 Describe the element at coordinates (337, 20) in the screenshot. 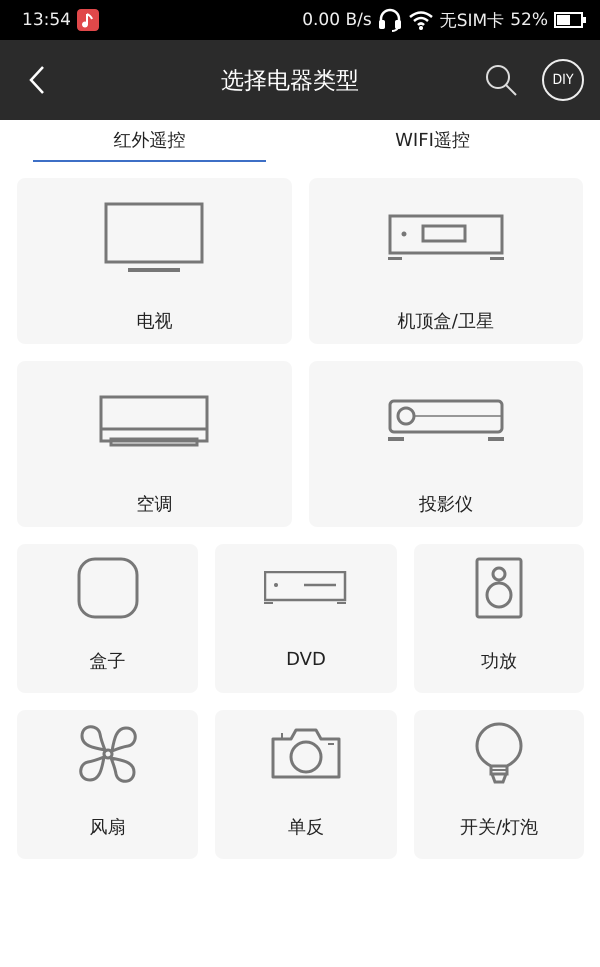

I see `network-speed: 0.00 B/s` at that location.